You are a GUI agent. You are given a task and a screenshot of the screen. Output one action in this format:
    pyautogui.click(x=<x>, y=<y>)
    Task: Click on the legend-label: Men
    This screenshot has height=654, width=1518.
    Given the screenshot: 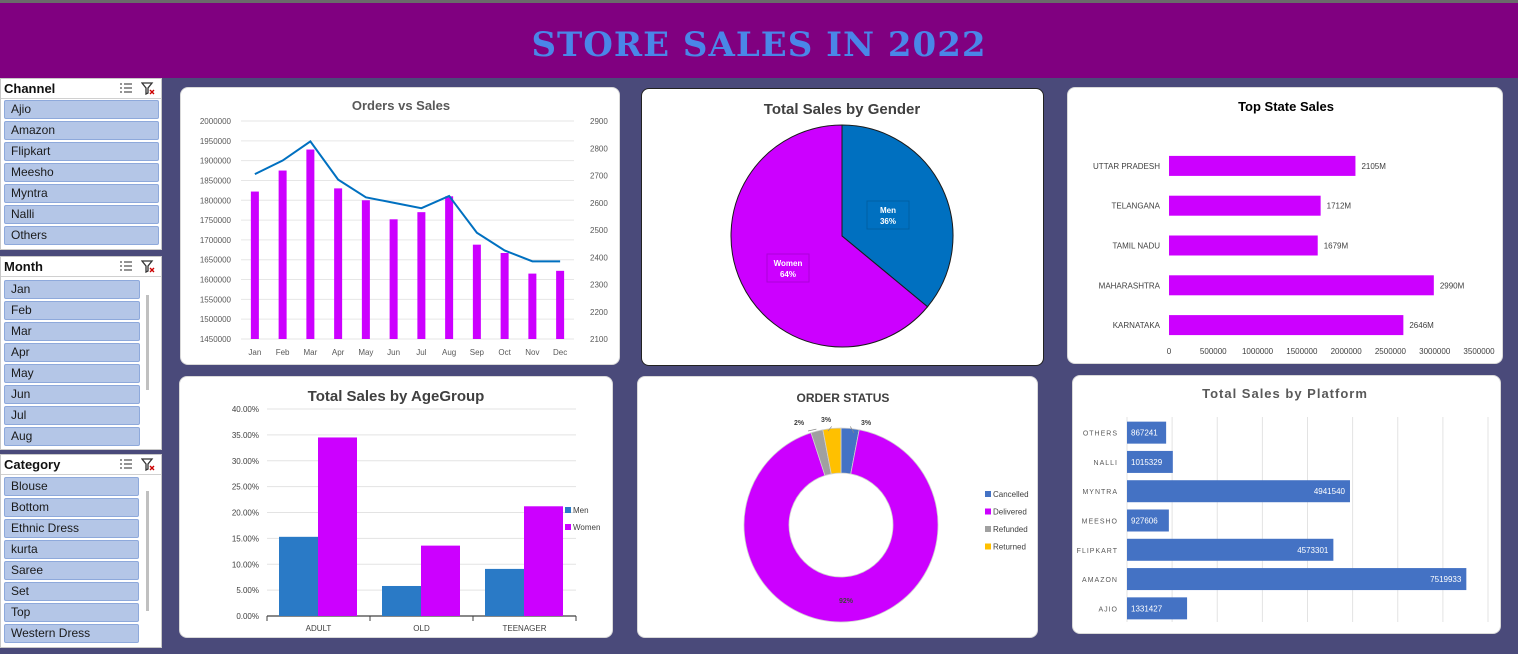 What is the action you would take?
    pyautogui.click(x=581, y=510)
    